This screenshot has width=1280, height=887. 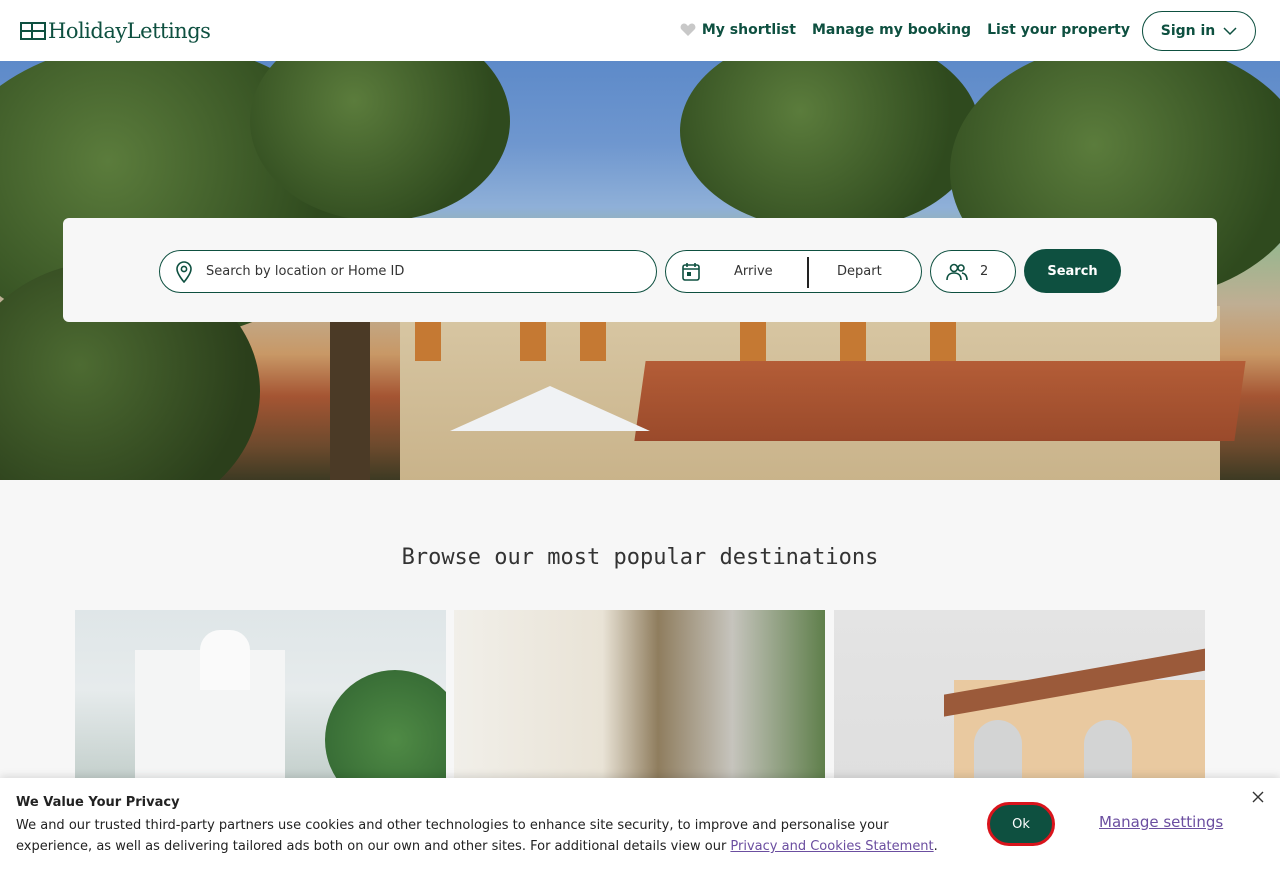 I want to click on cookie-title: We Value Your Privacy, so click(x=98, y=802).